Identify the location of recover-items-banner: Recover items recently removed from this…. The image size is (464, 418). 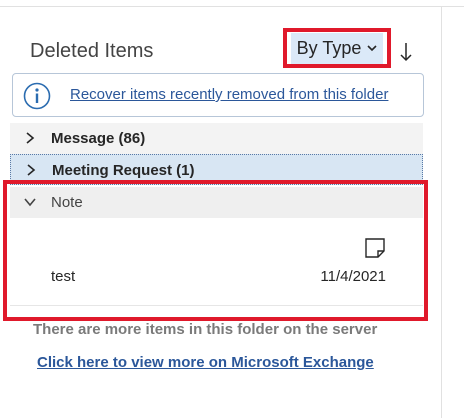
(218, 95).